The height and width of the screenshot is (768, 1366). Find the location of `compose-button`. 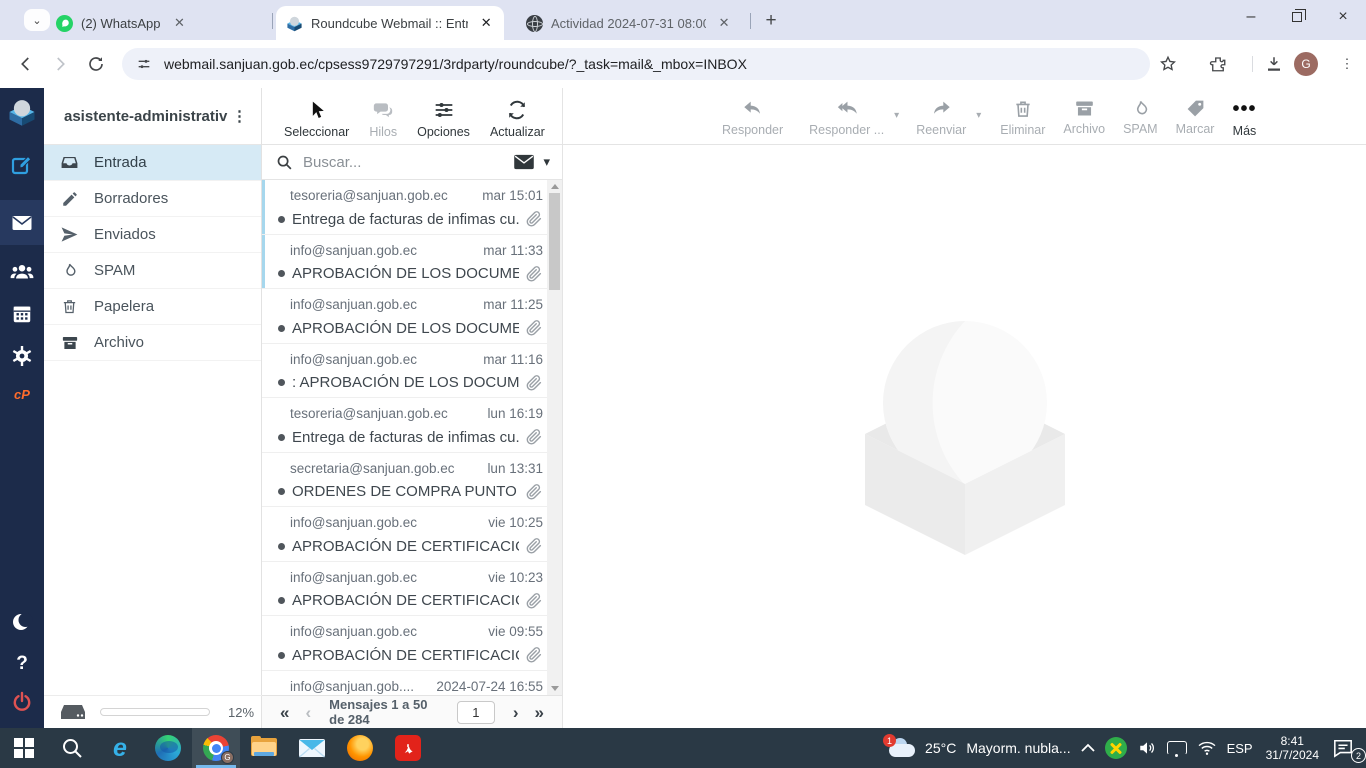

compose-button is located at coordinates (22, 166).